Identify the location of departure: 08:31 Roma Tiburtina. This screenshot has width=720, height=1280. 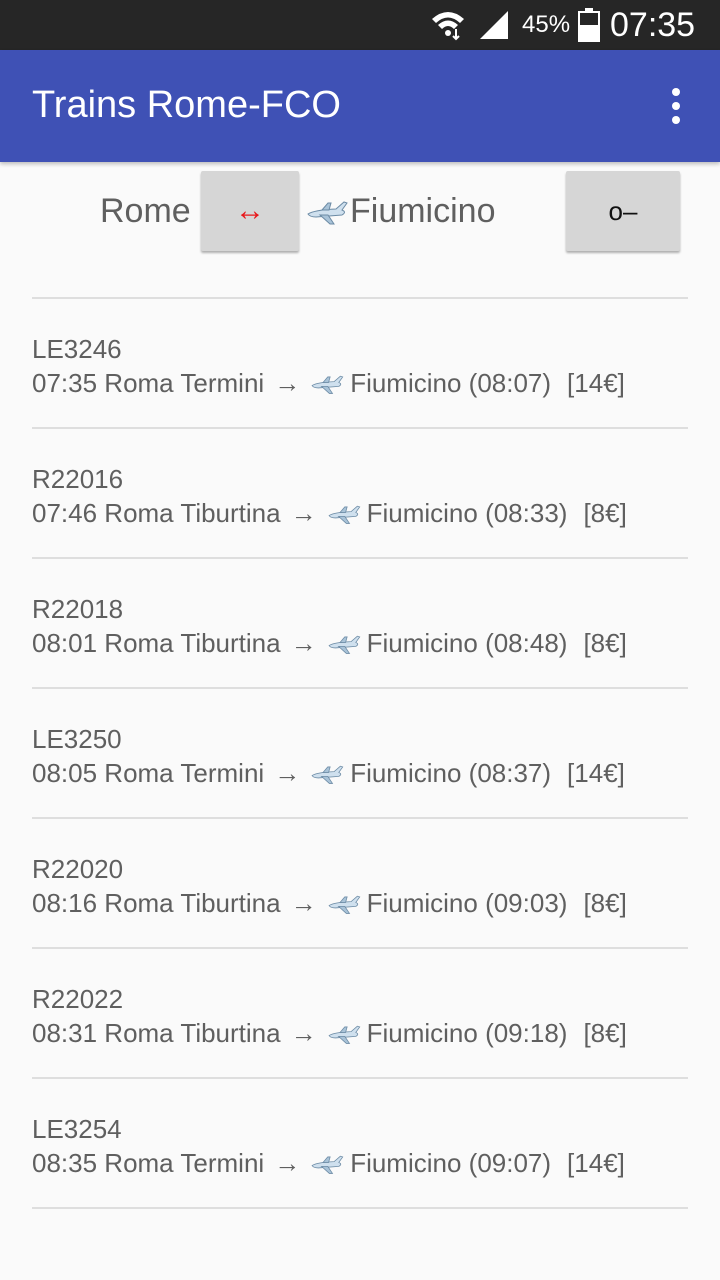
(156, 1033).